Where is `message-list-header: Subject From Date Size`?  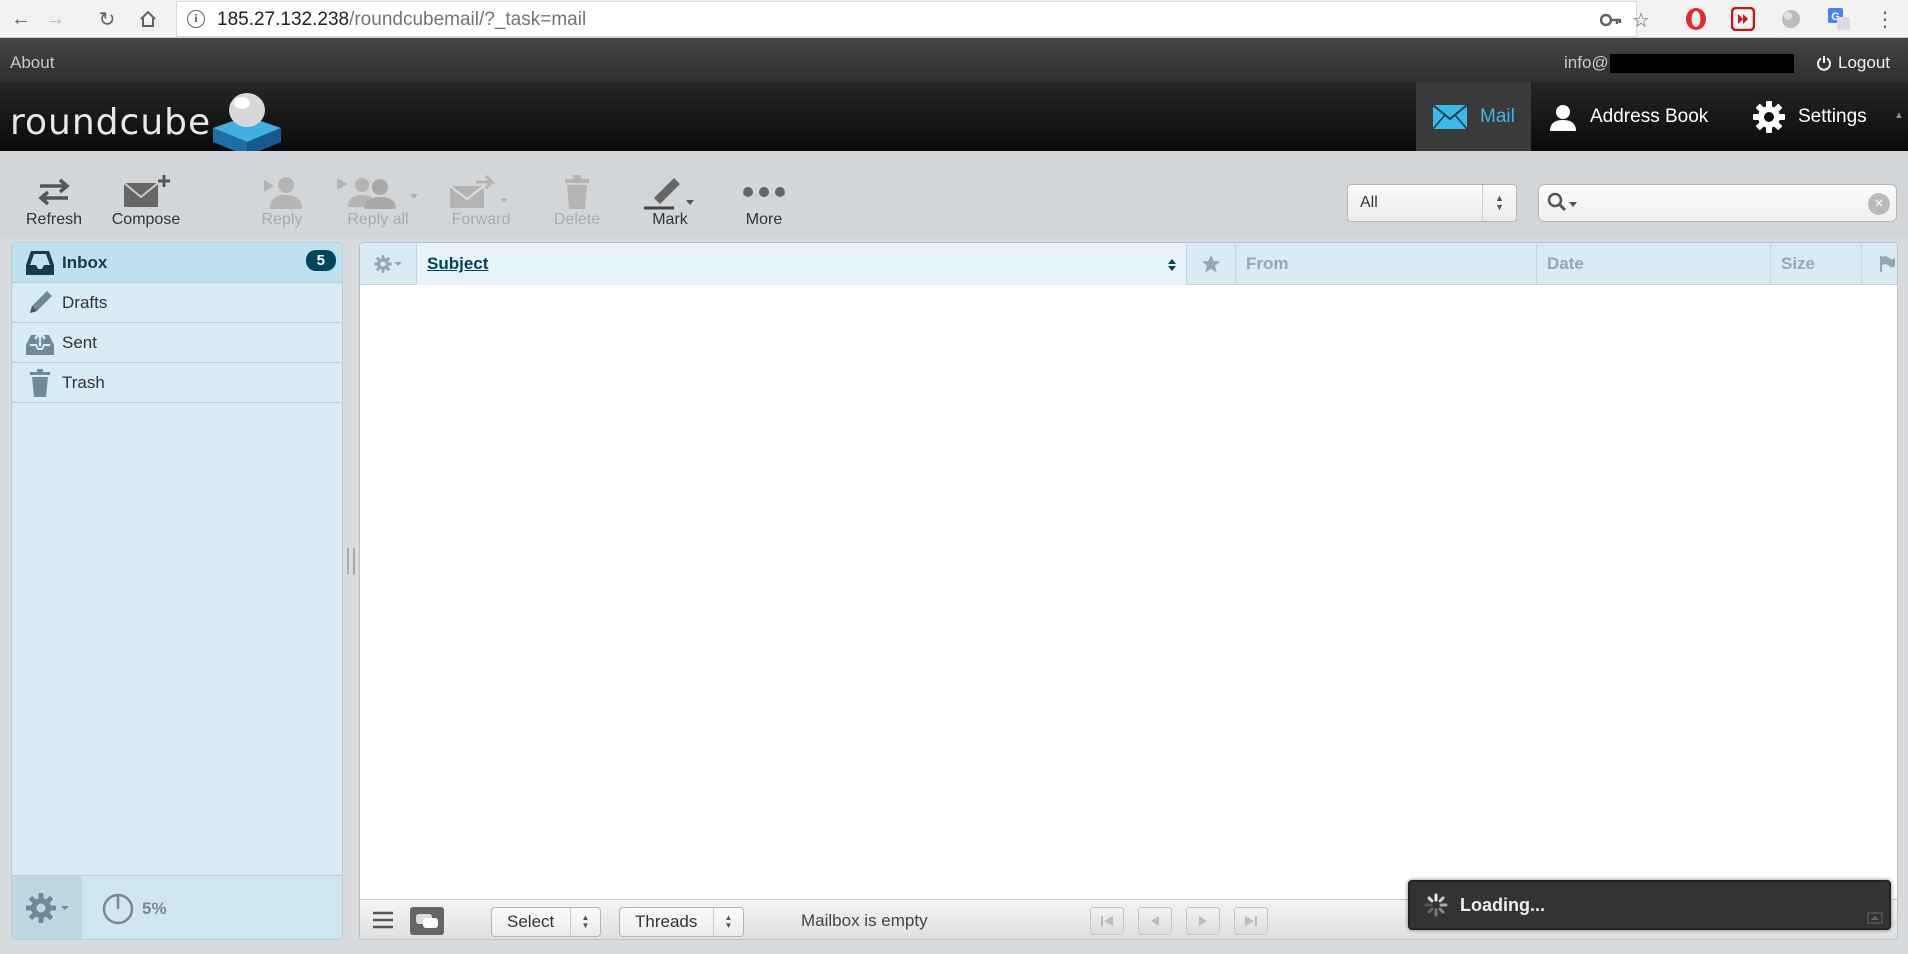 message-list-header: Subject From Date Size is located at coordinates (1128, 264).